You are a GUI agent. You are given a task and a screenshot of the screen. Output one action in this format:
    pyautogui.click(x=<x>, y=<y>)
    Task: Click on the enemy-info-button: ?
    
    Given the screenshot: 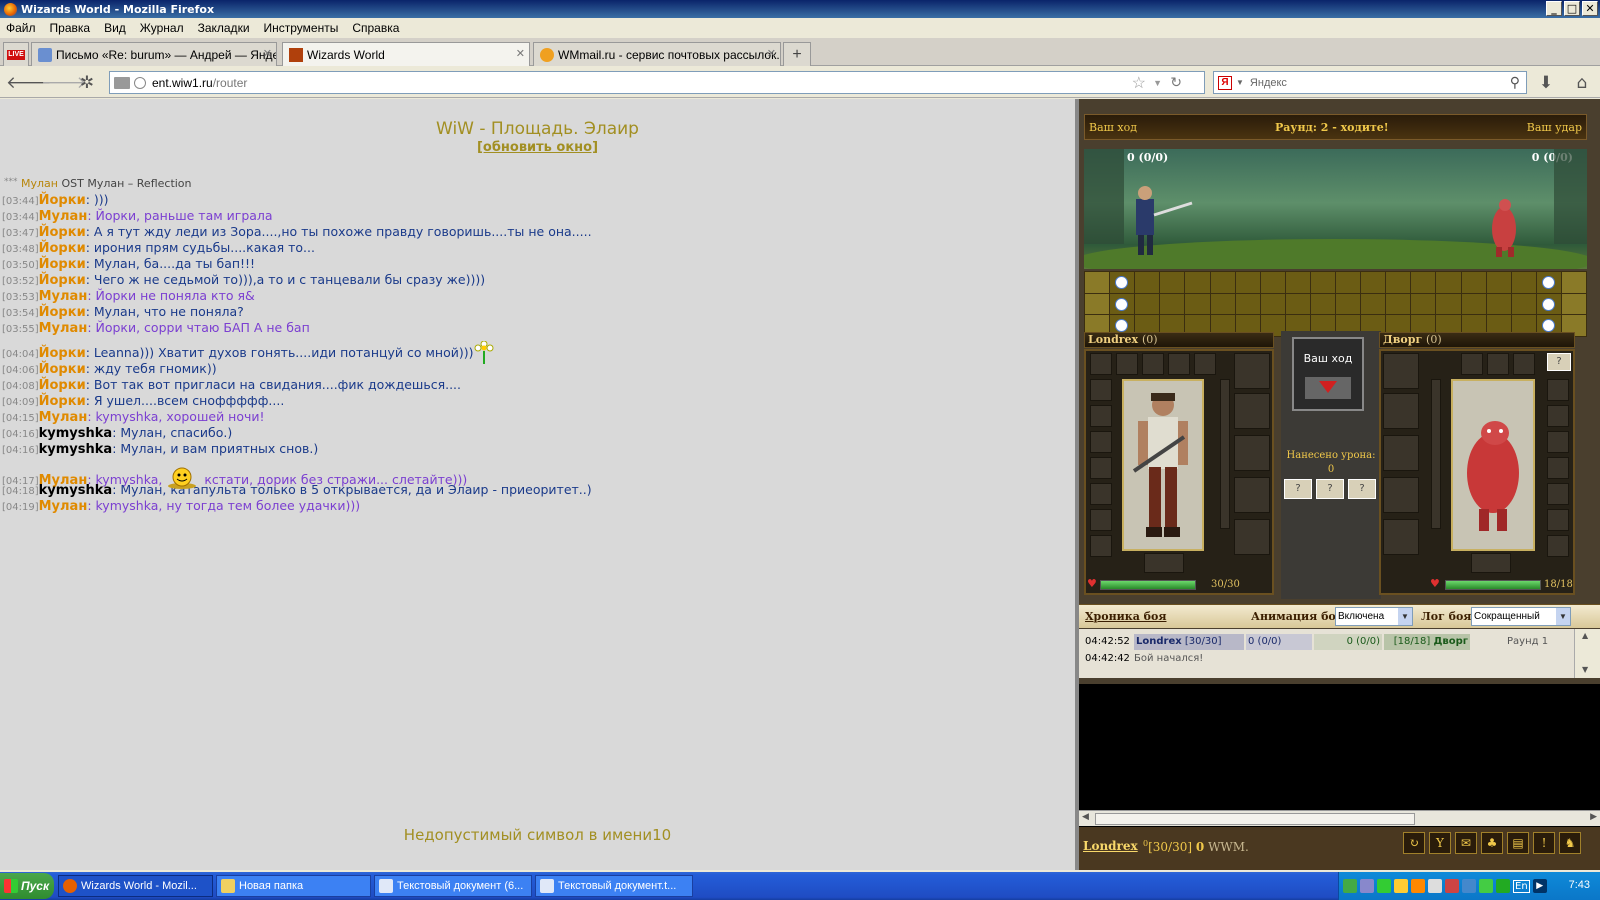 What is the action you would take?
    pyautogui.click(x=1559, y=362)
    